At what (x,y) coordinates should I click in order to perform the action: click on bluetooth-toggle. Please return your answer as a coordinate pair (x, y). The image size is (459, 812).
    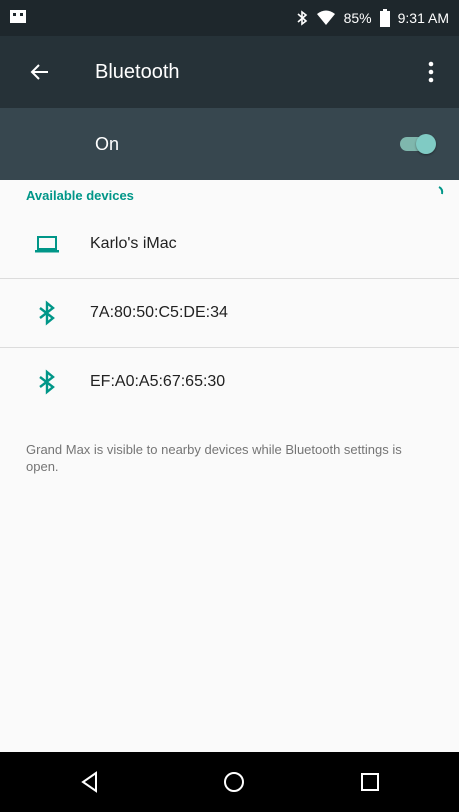
    Looking at the image, I should click on (418, 144).